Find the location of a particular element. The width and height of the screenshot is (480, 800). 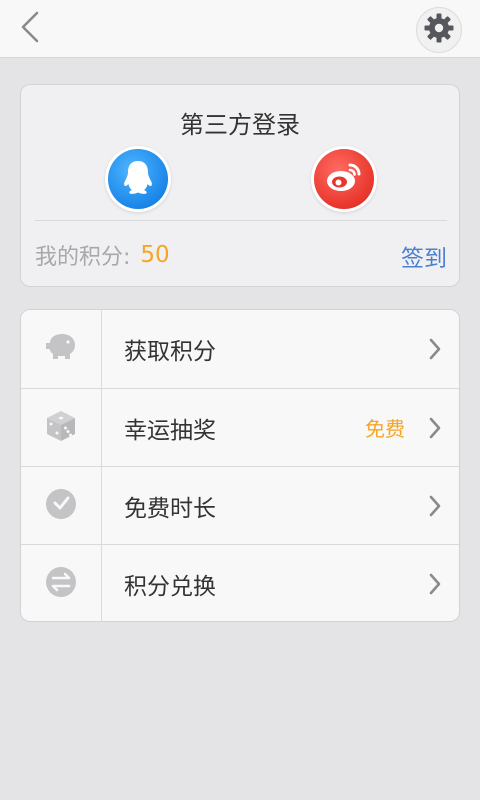

exchange-icon is located at coordinates (61, 584).